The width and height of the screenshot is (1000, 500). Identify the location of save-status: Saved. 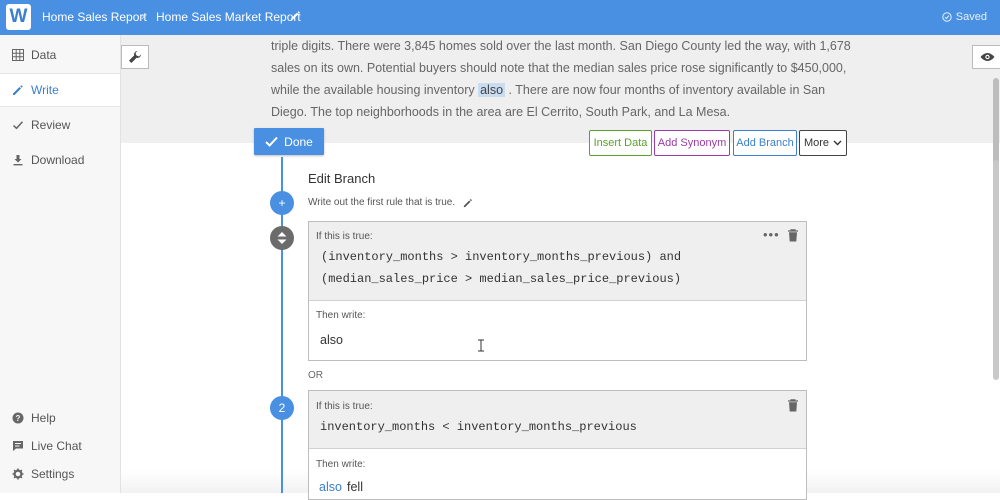
(964, 17).